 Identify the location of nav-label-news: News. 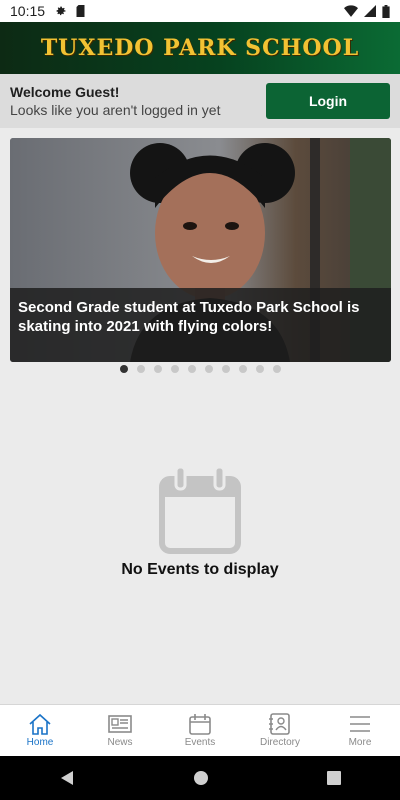
(120, 742).